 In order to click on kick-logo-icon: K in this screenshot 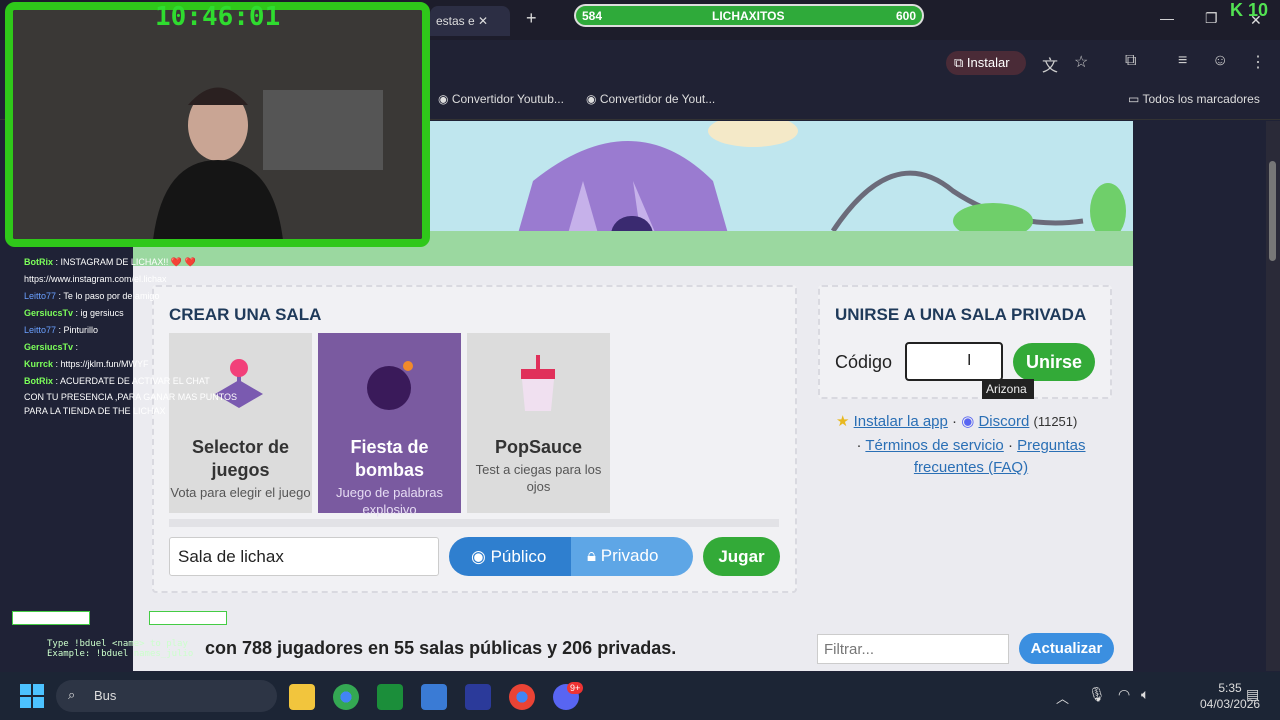, I will do `click(1236, 10)`.